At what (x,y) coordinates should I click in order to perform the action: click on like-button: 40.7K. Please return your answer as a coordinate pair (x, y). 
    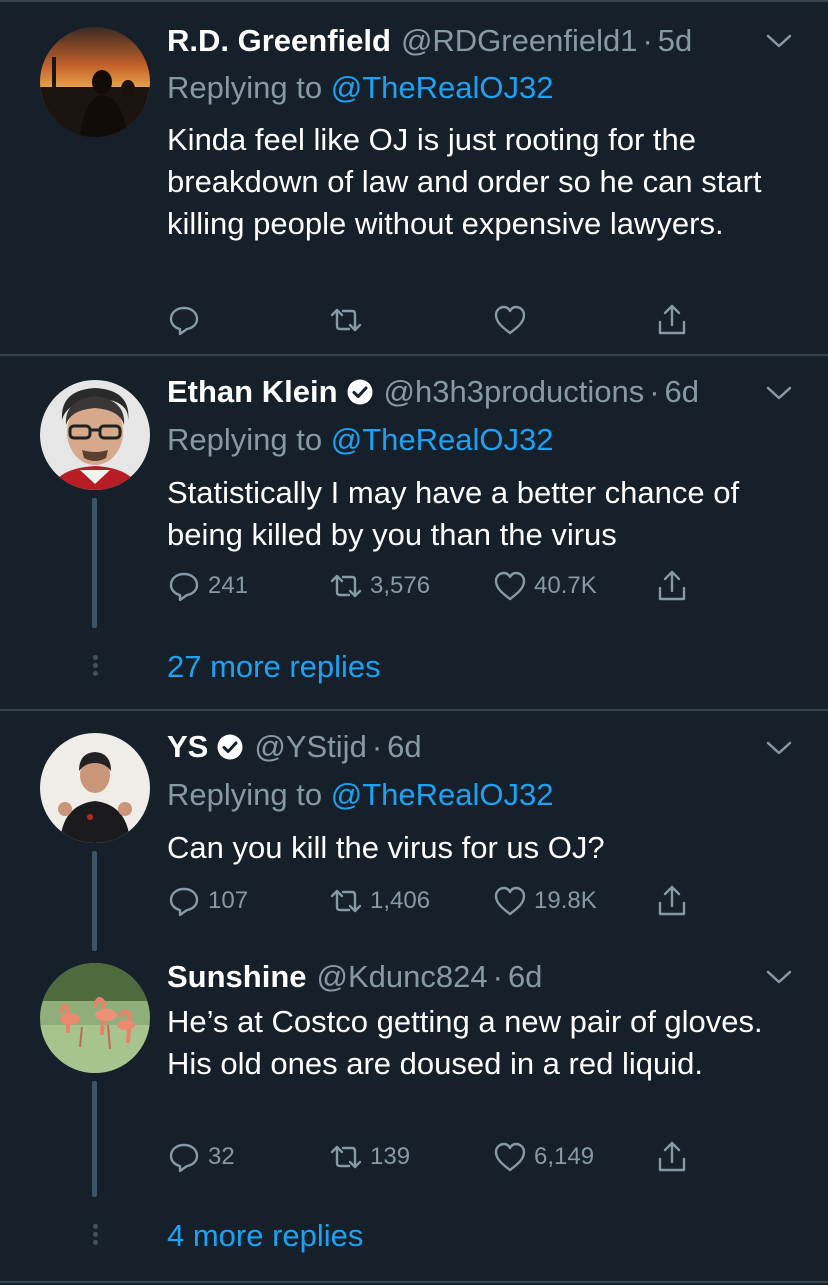
    Looking at the image, I should click on (544, 586).